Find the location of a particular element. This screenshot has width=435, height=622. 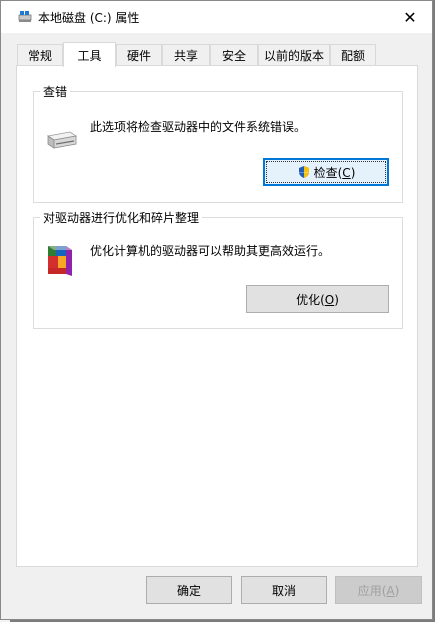

tab-quota: 配额 is located at coordinates (353, 55).